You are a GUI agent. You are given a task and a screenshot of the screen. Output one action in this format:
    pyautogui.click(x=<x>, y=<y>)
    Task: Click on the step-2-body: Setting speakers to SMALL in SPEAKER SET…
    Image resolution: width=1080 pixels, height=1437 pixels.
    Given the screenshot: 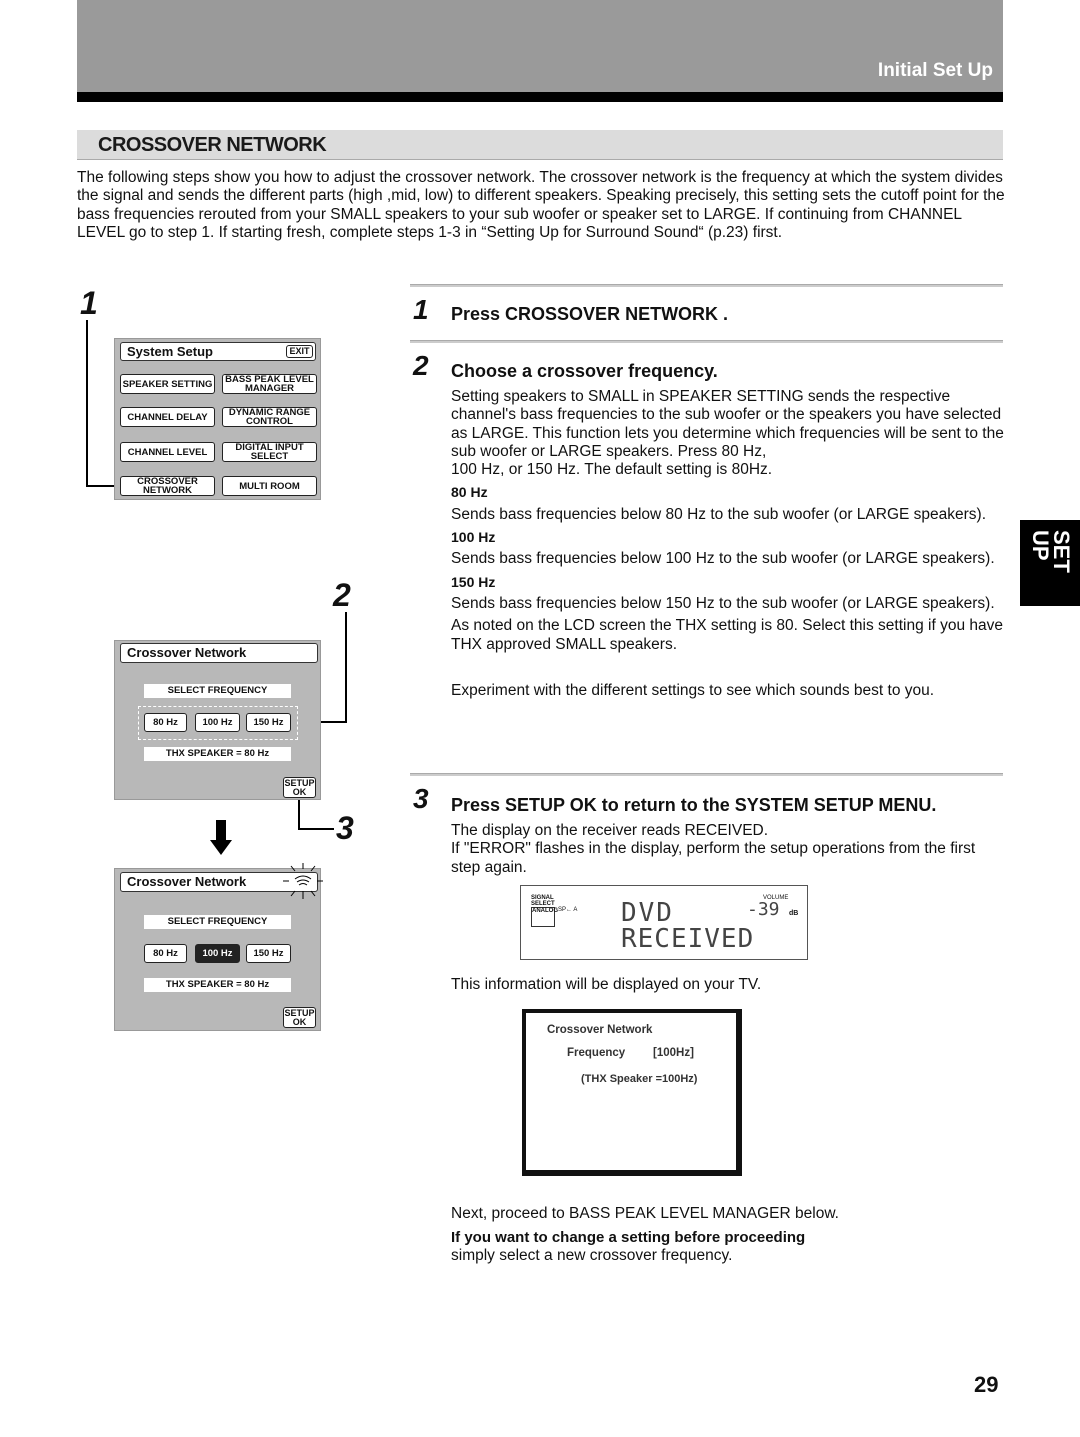 What is the action you would take?
    pyautogui.click(x=728, y=544)
    